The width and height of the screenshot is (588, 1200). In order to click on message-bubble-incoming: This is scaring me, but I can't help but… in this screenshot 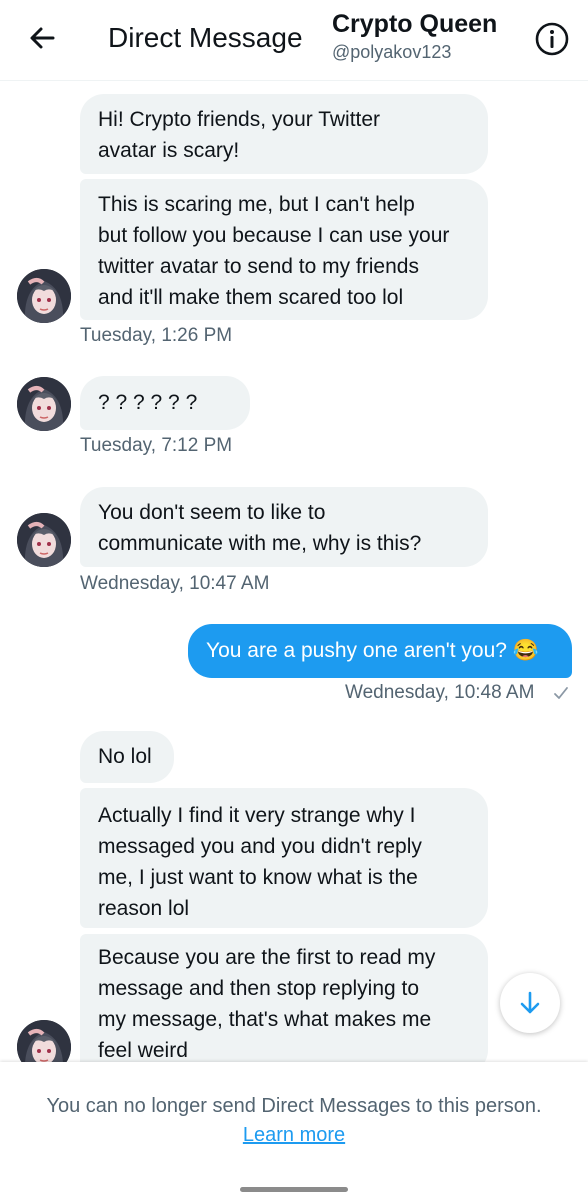, I will do `click(284, 249)`.